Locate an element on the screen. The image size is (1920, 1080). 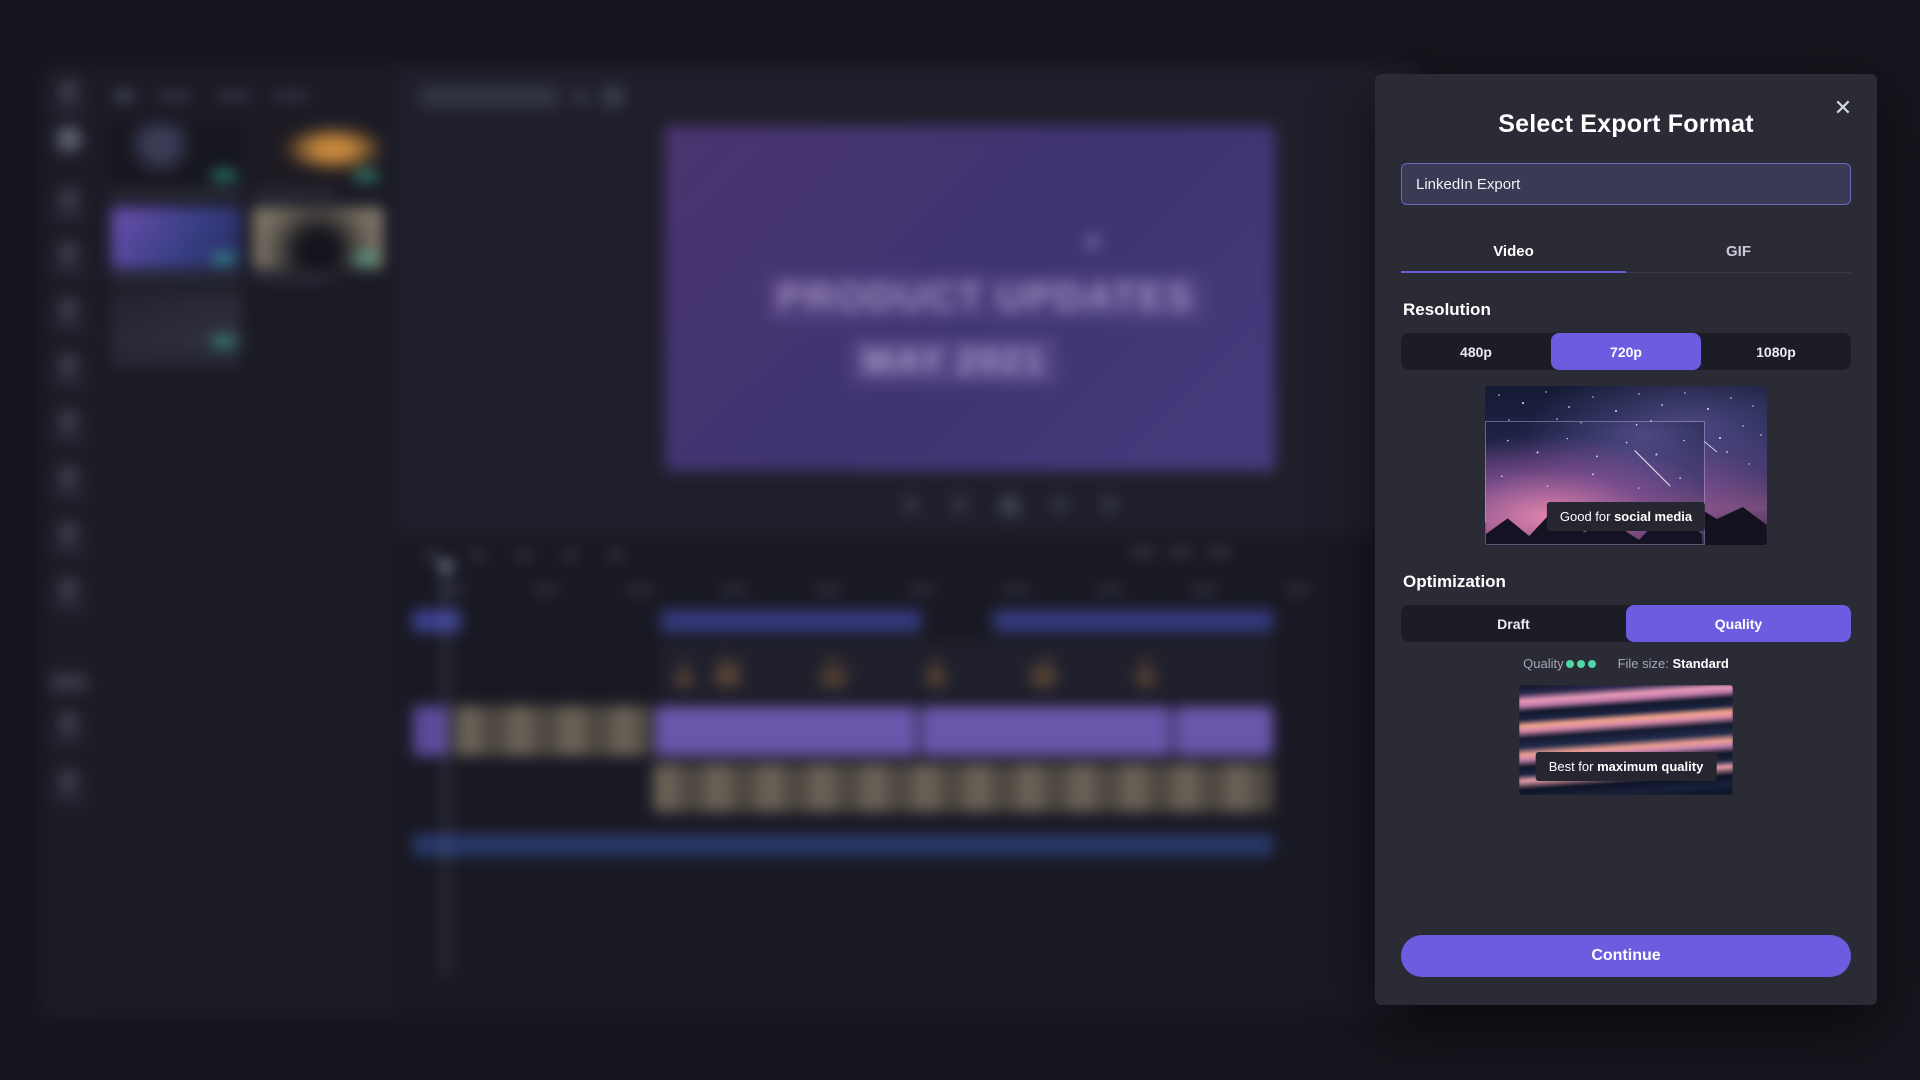
split-icon is located at coordinates (524, 555).